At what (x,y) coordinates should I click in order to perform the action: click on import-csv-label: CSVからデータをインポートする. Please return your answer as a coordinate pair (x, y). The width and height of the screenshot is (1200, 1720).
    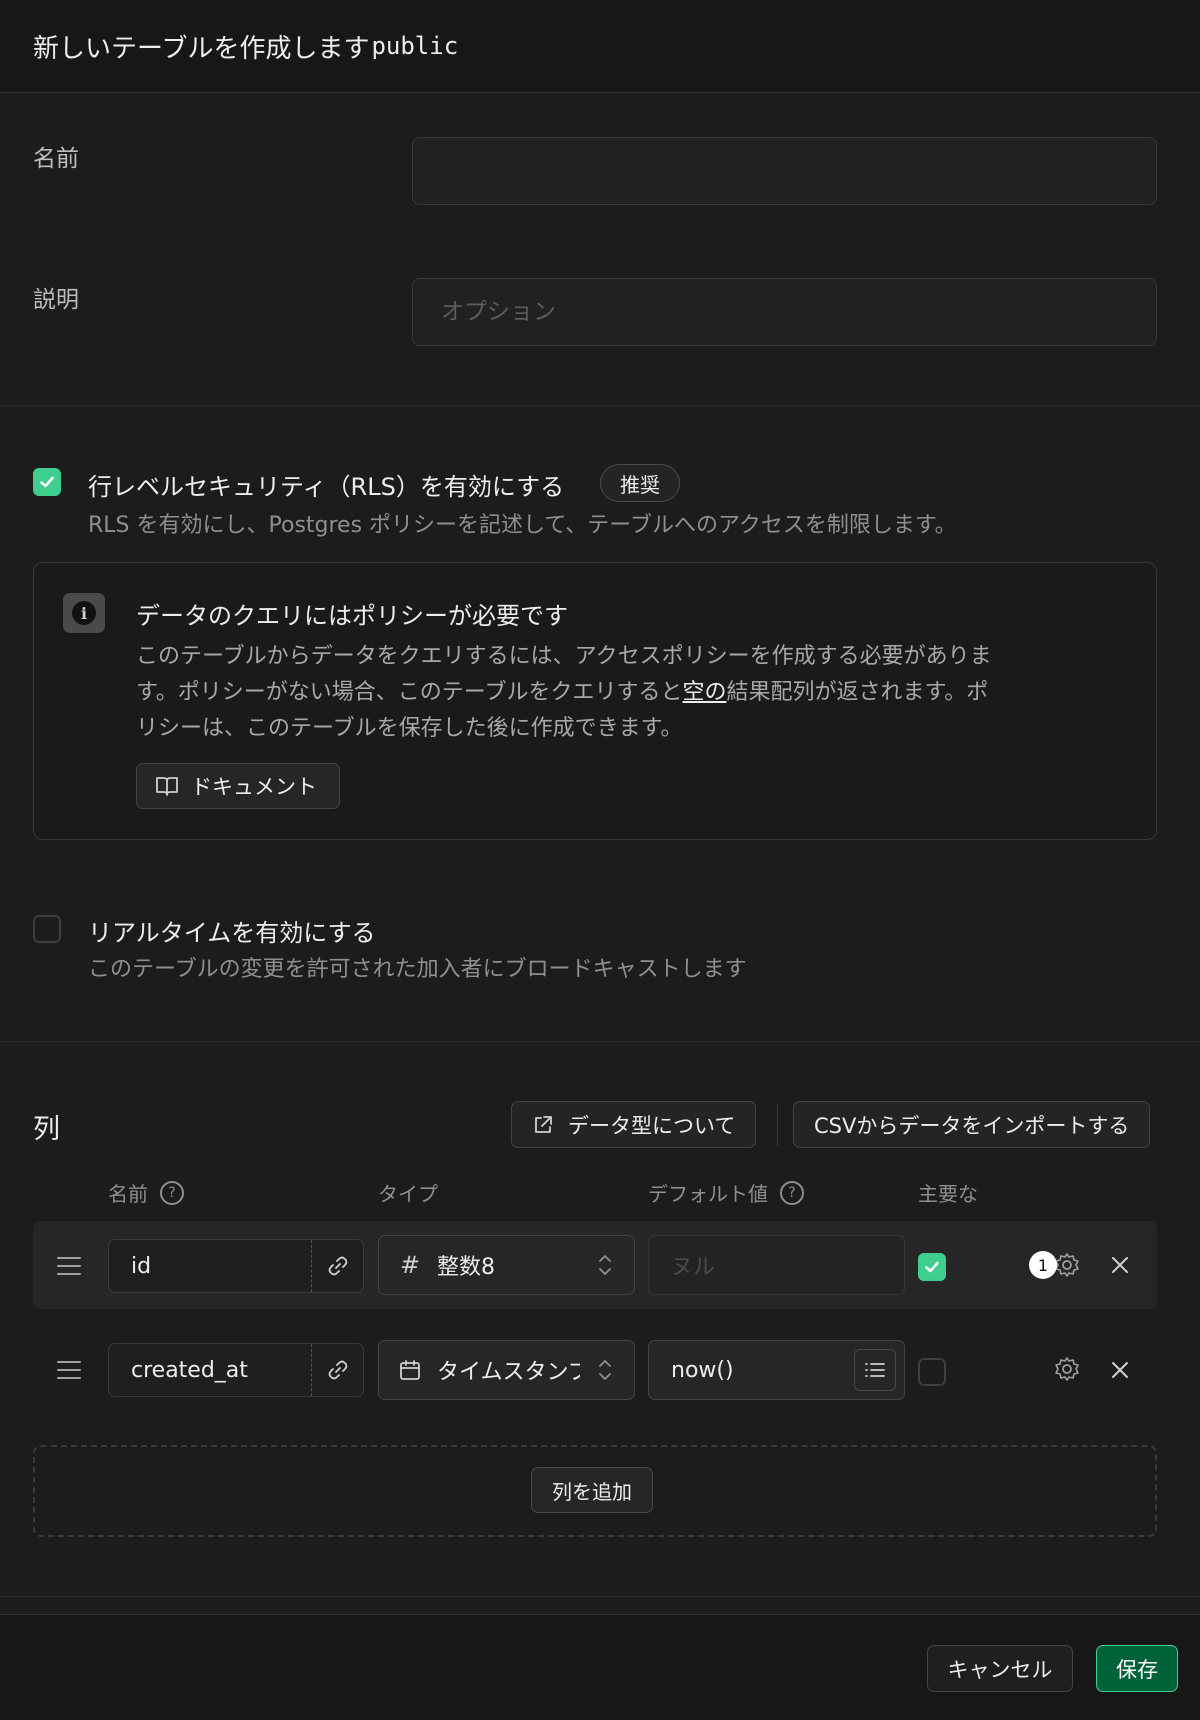
    Looking at the image, I should click on (972, 1125).